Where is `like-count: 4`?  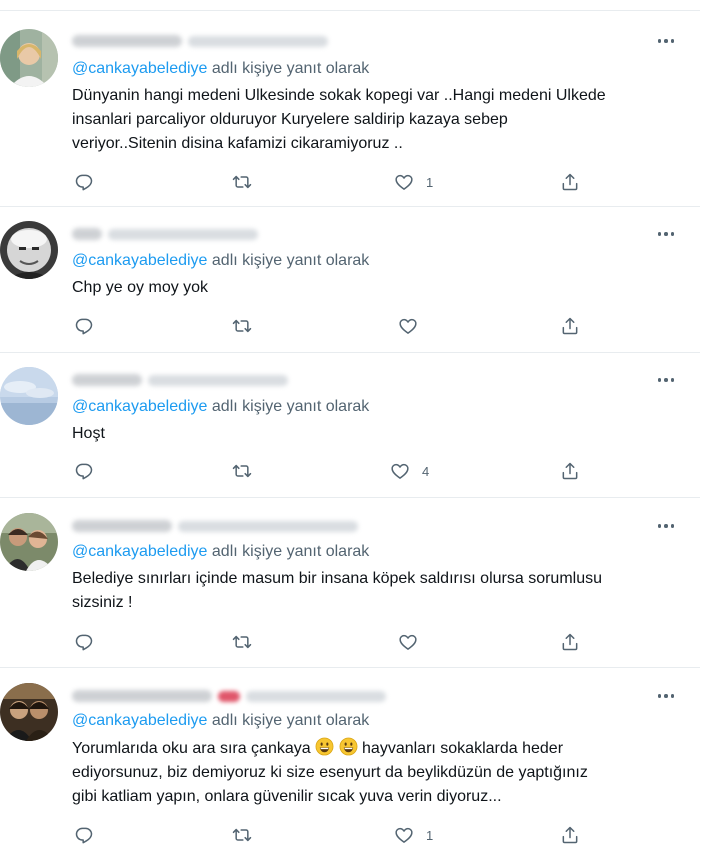 like-count: 4 is located at coordinates (426, 471).